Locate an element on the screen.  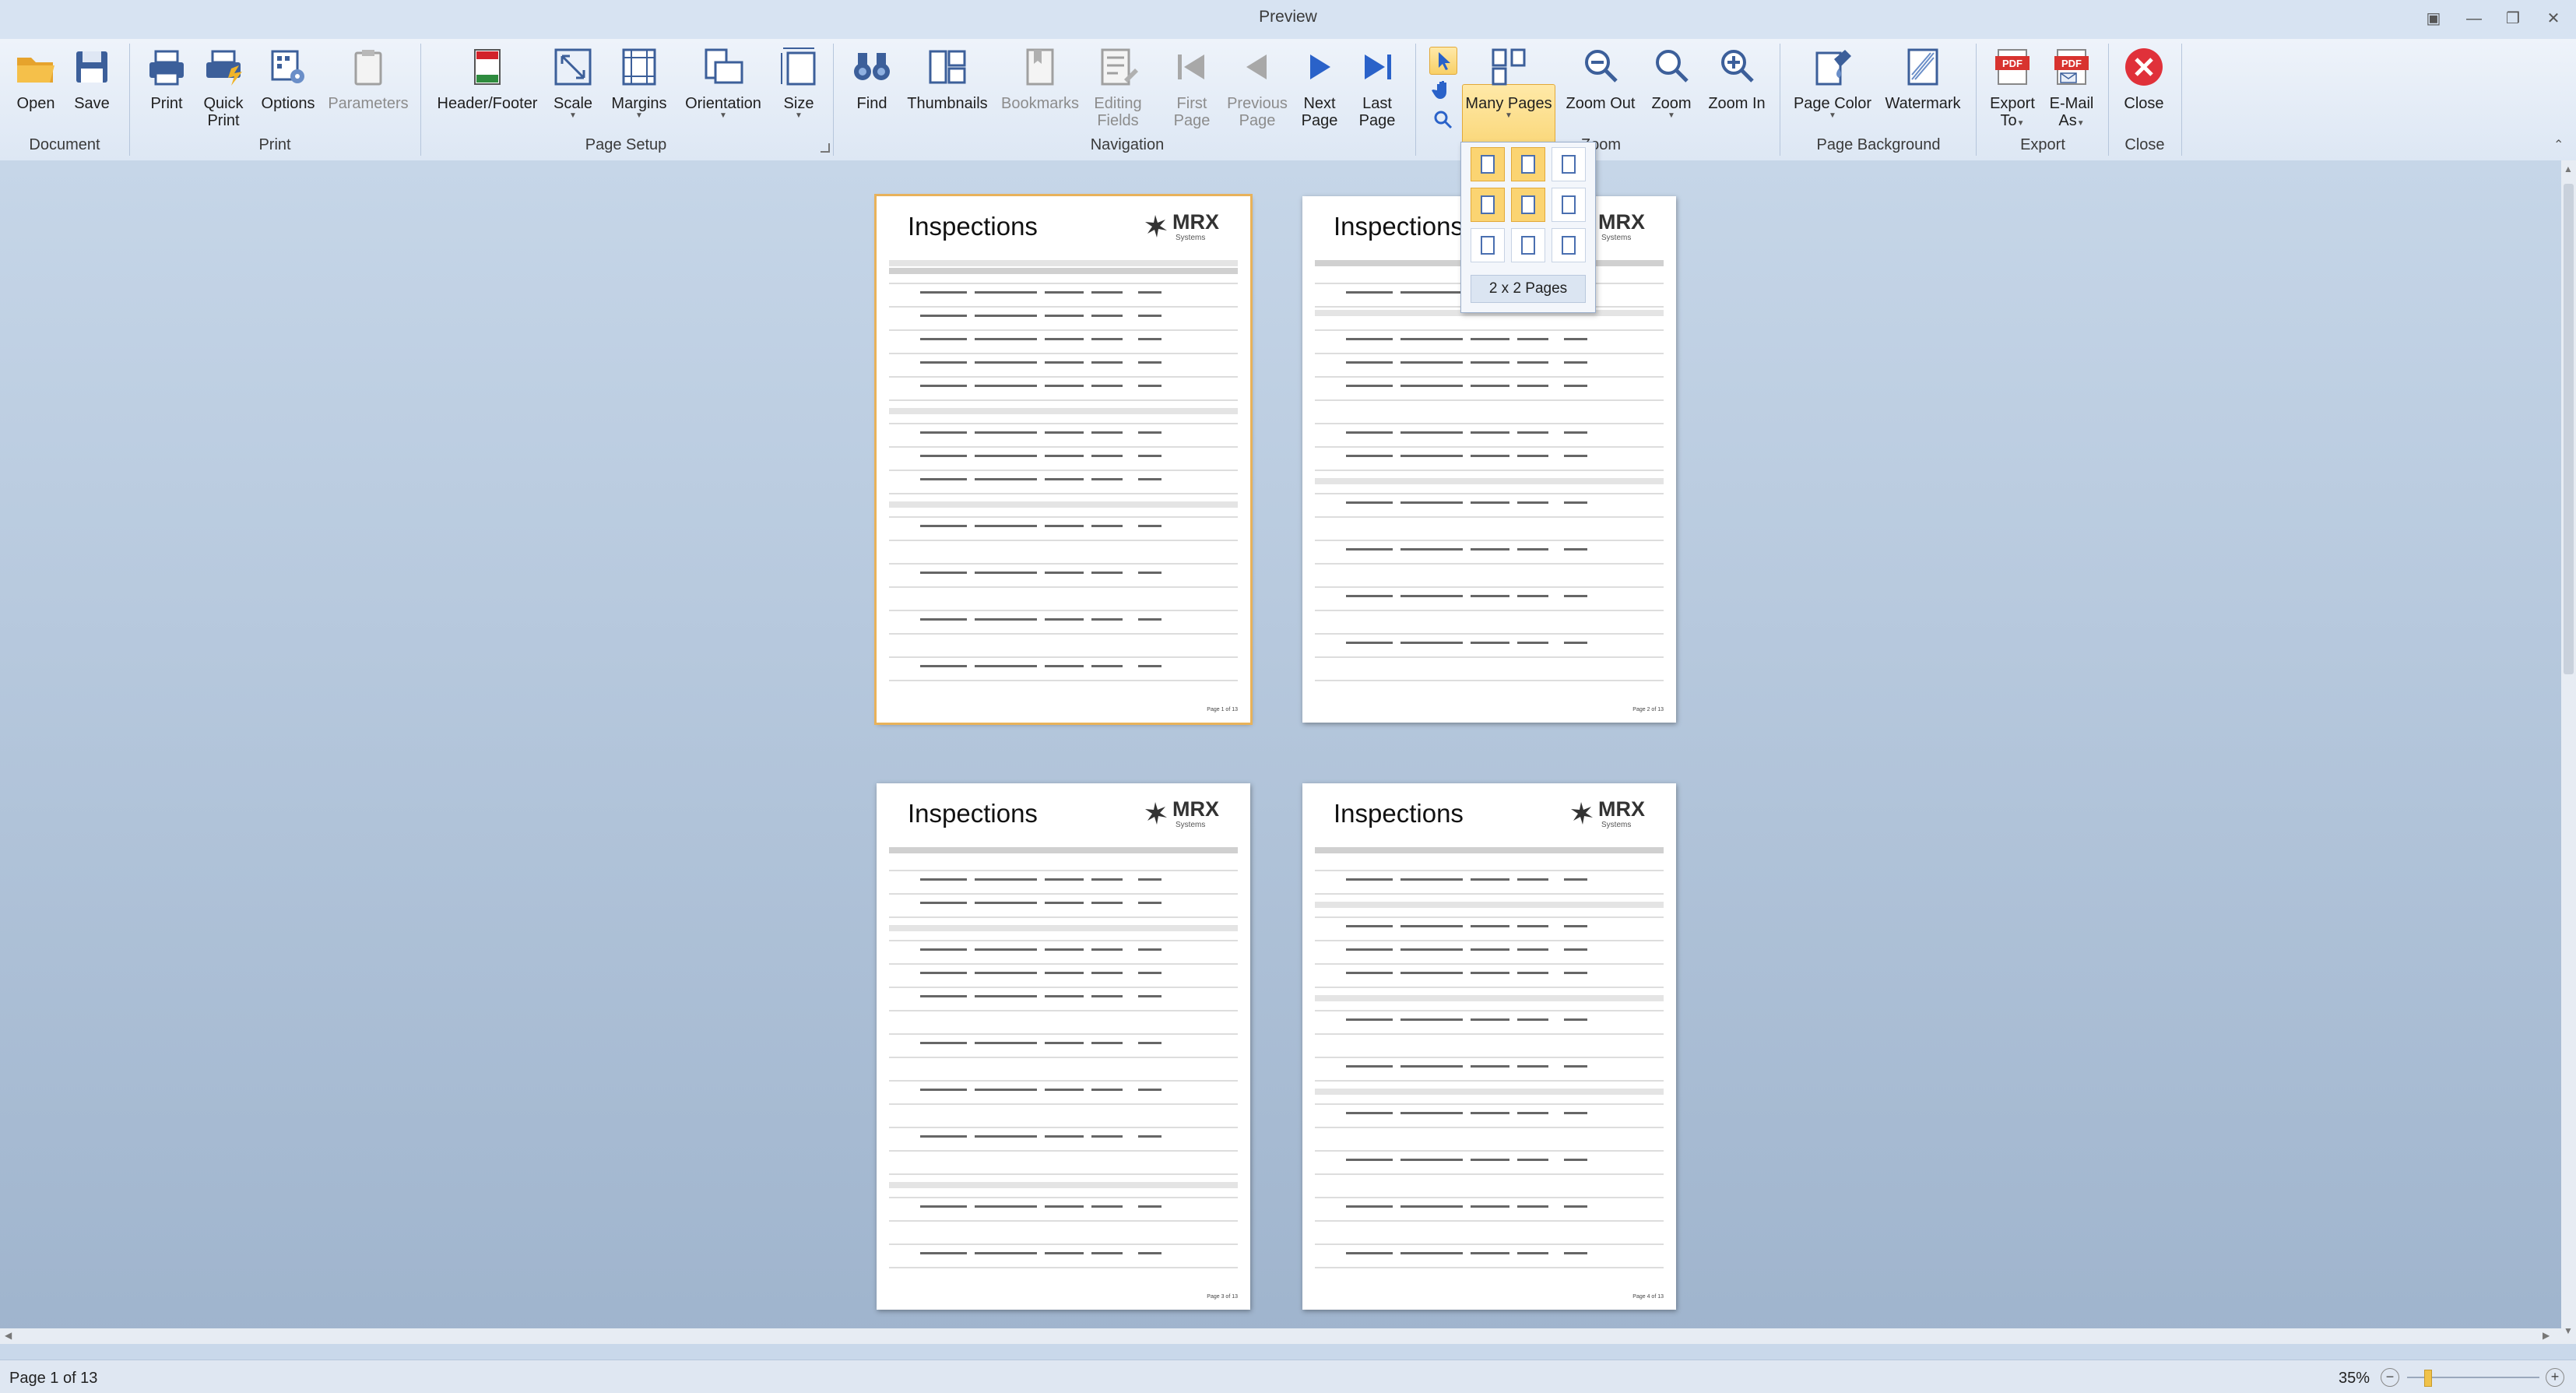
header-footer-label: Header/Footer is located at coordinates (487, 103).